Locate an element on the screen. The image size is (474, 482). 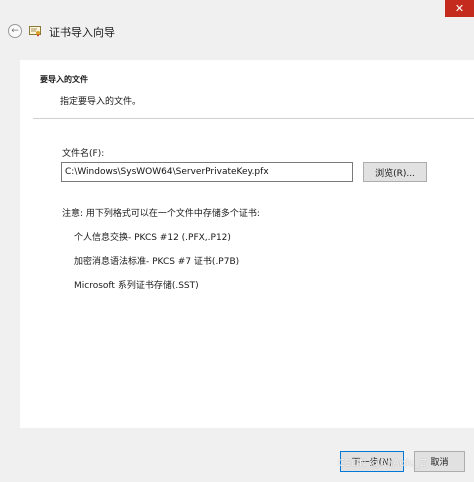
format-item-pfx: 个人信息交换- PKCS #12 (.PFX,.P12) is located at coordinates (152, 238).